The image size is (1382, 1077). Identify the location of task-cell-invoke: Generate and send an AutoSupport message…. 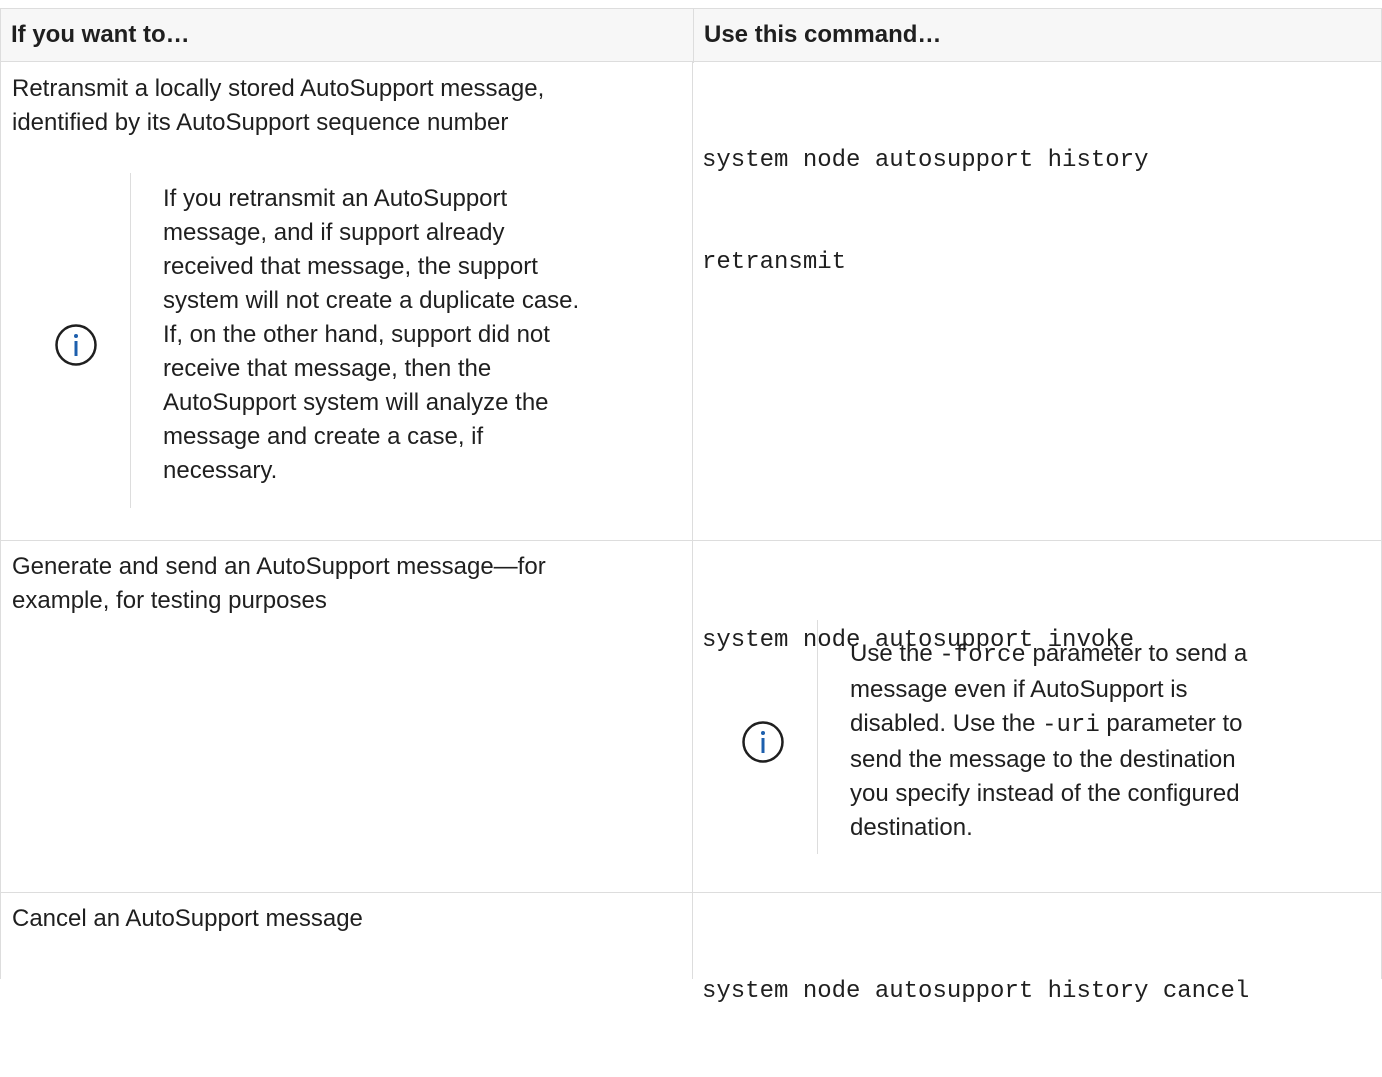
(279, 583).